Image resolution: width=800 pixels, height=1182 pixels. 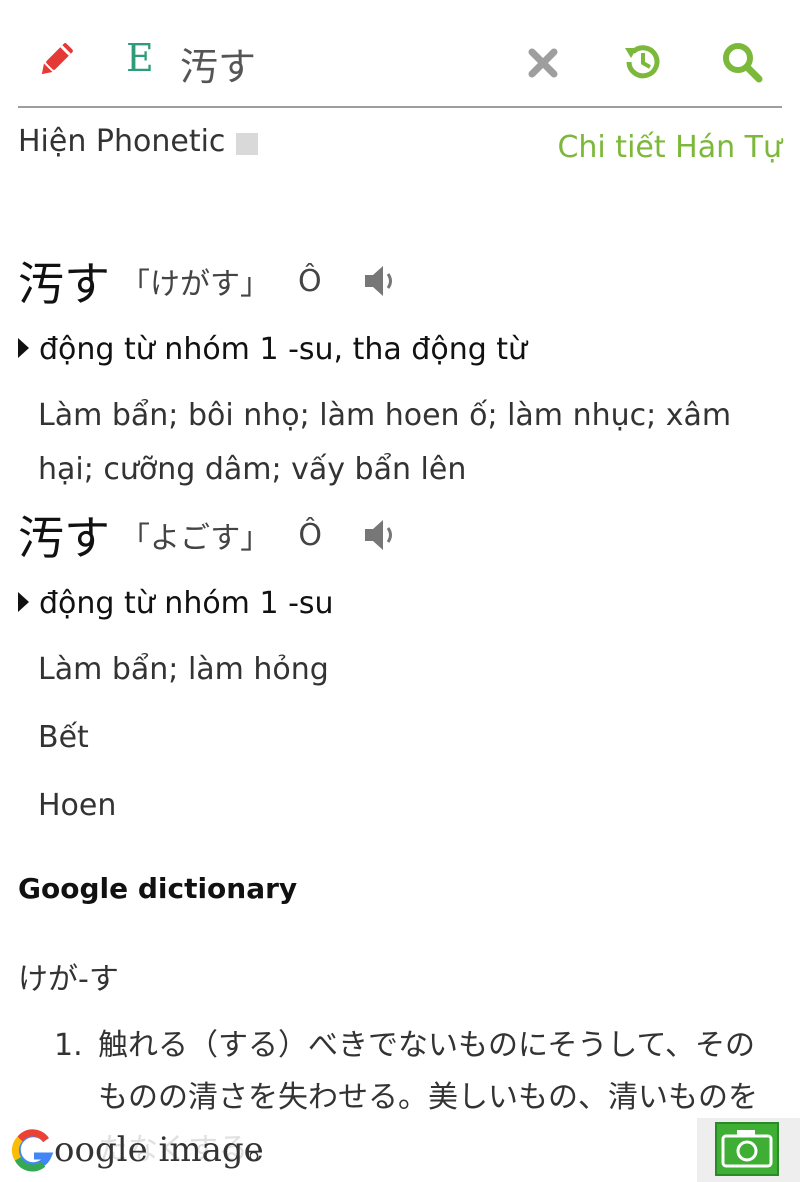 What do you see at coordinates (77, 805) in the screenshot?
I see `meaning: Hoen` at bounding box center [77, 805].